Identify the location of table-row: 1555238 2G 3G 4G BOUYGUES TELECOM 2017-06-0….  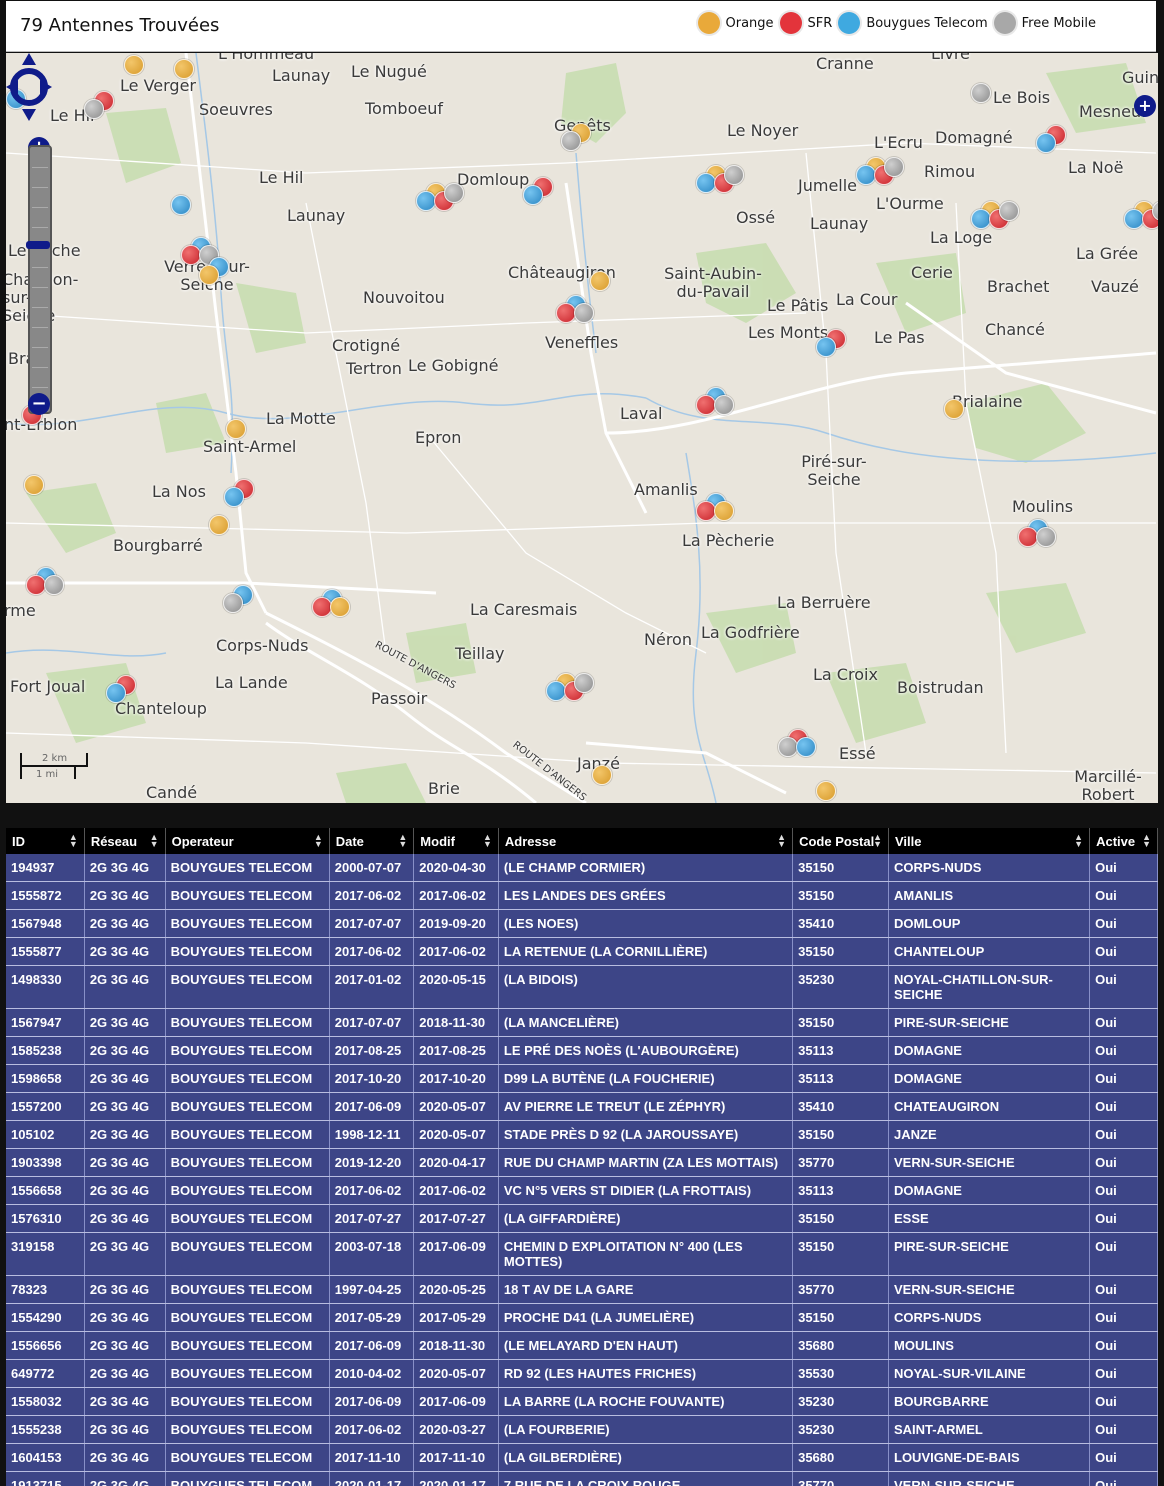
(582, 1429).